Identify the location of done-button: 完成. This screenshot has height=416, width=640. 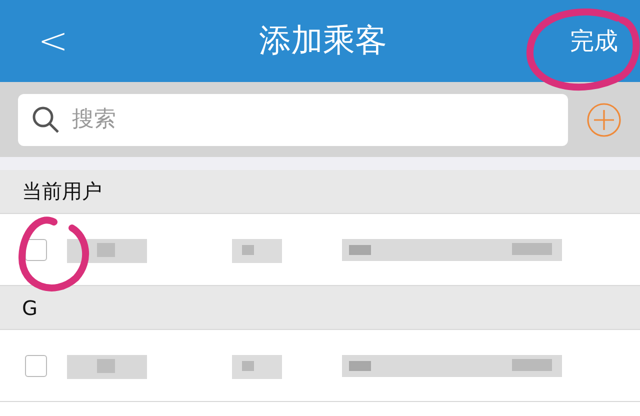
(594, 41).